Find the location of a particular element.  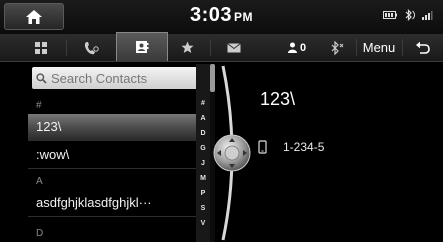

favorites-star-icon is located at coordinates (187, 47).